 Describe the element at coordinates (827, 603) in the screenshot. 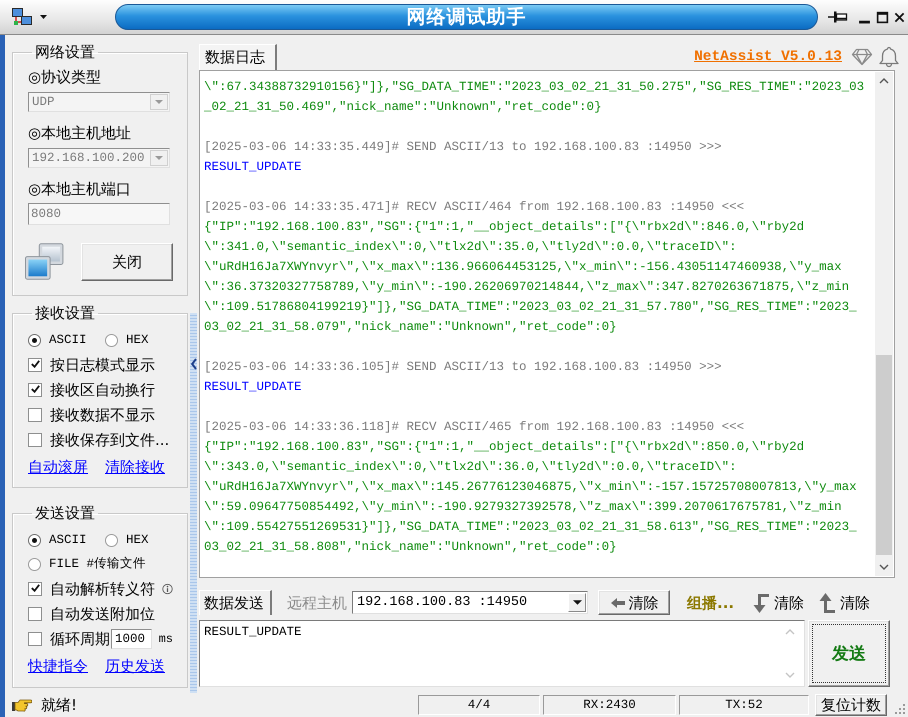

I see `up-turn-arrow-icon` at that location.